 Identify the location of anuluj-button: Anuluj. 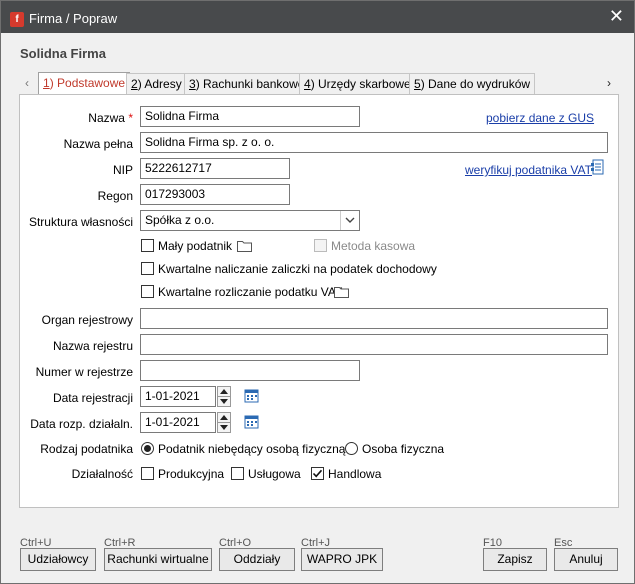
(586, 559).